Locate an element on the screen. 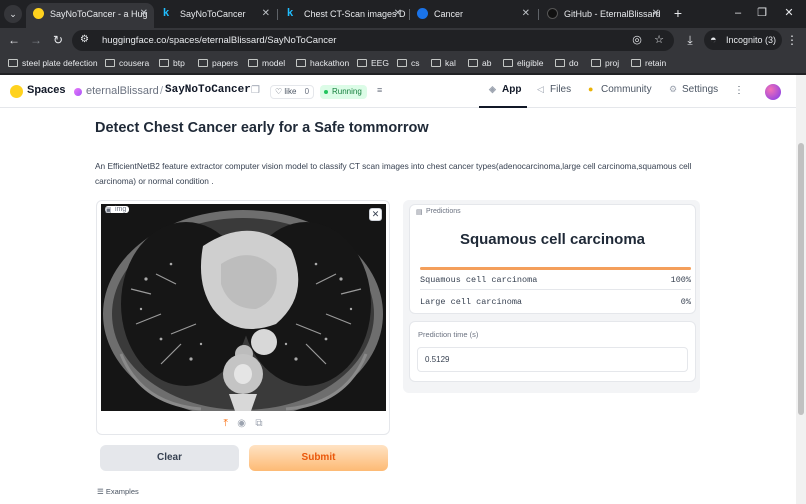 The image size is (806, 504). kaggle-favicon-icon: k is located at coordinates (168, 13).